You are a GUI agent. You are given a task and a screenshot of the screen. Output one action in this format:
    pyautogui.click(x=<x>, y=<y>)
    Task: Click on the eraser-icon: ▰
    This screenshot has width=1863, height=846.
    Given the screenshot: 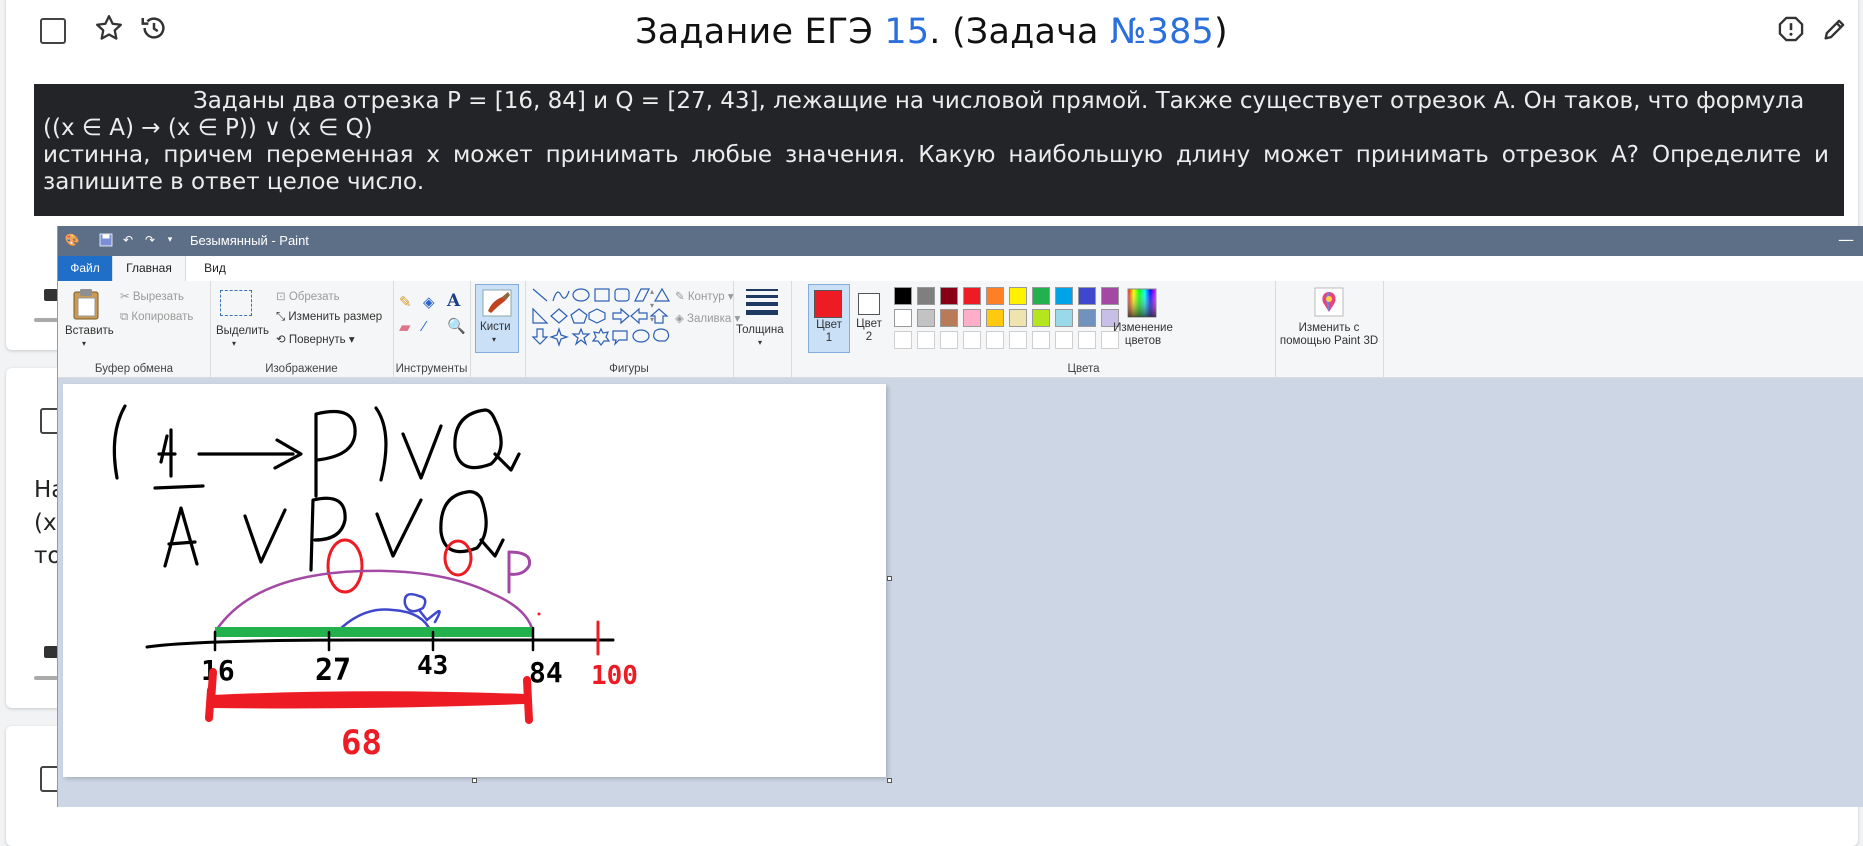 What is the action you would take?
    pyautogui.click(x=405, y=327)
    